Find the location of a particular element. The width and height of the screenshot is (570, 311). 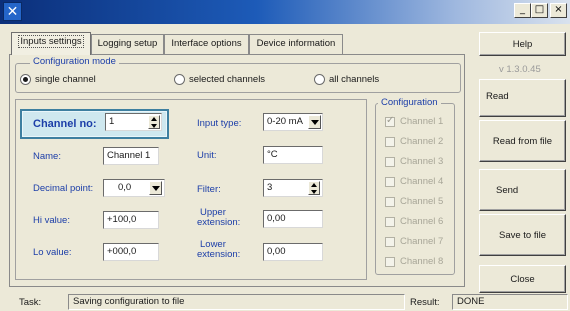

read-from-file-button: Read from file is located at coordinates (522, 141).